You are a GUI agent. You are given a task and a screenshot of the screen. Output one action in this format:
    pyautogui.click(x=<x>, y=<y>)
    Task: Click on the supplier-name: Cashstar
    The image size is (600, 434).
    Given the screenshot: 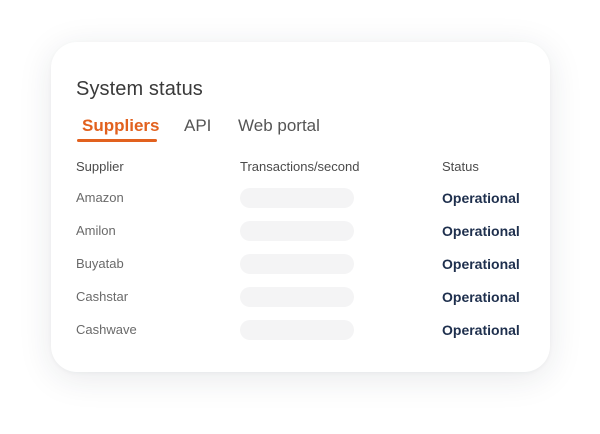 What is the action you would take?
    pyautogui.click(x=102, y=296)
    